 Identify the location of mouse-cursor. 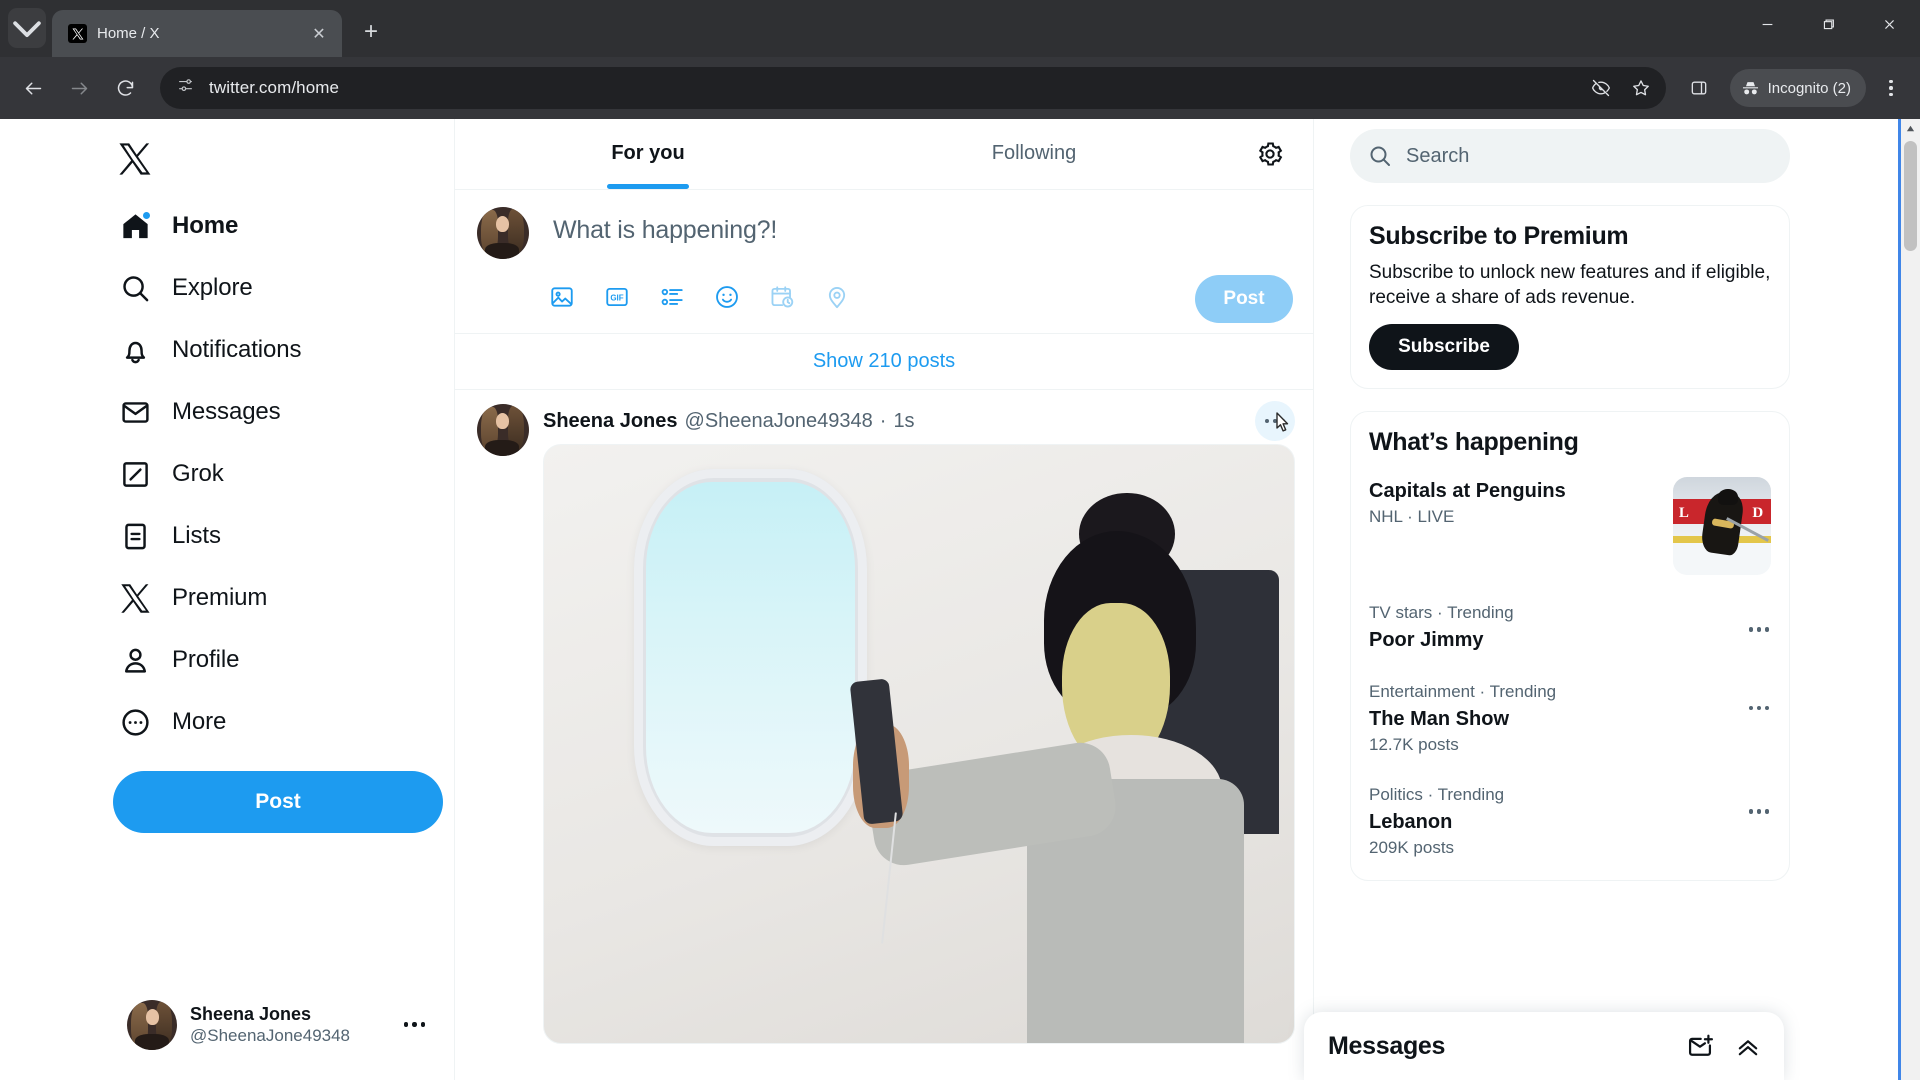
(1282, 422).